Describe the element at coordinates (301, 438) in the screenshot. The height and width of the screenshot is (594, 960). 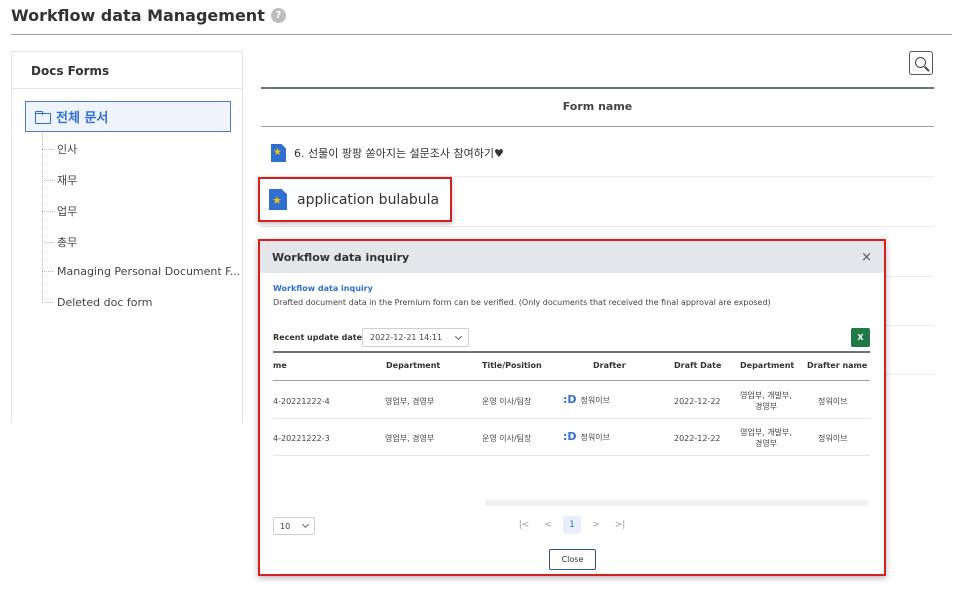
I see `cell-doc-number: 4-20221222-3` at that location.